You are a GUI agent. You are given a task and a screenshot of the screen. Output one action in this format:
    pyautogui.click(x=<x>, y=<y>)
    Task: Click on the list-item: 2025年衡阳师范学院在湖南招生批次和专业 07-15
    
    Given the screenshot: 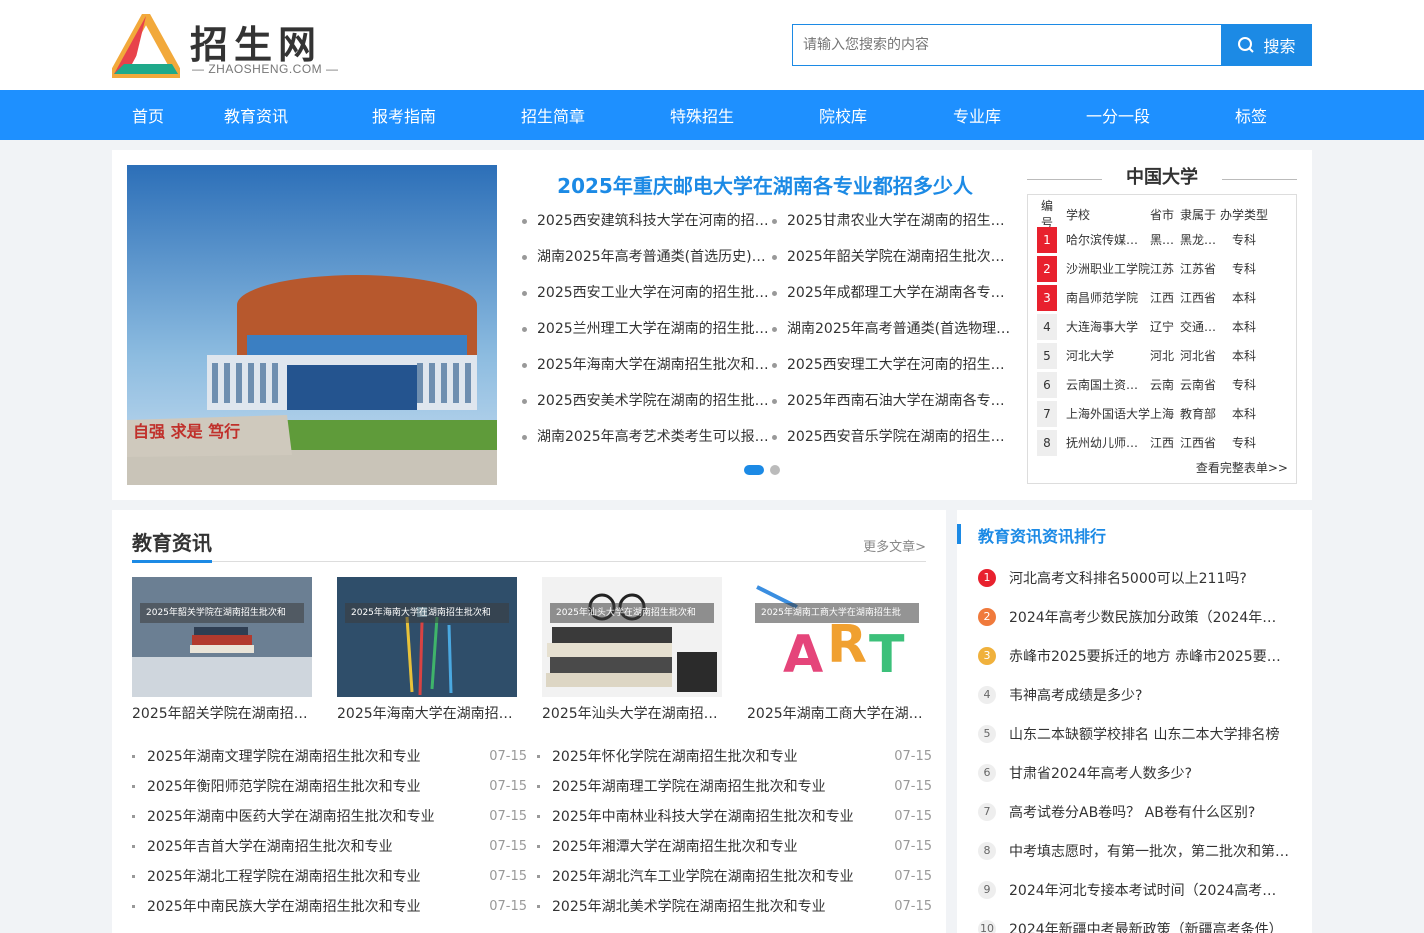 What is the action you would take?
    pyautogui.click(x=329, y=786)
    